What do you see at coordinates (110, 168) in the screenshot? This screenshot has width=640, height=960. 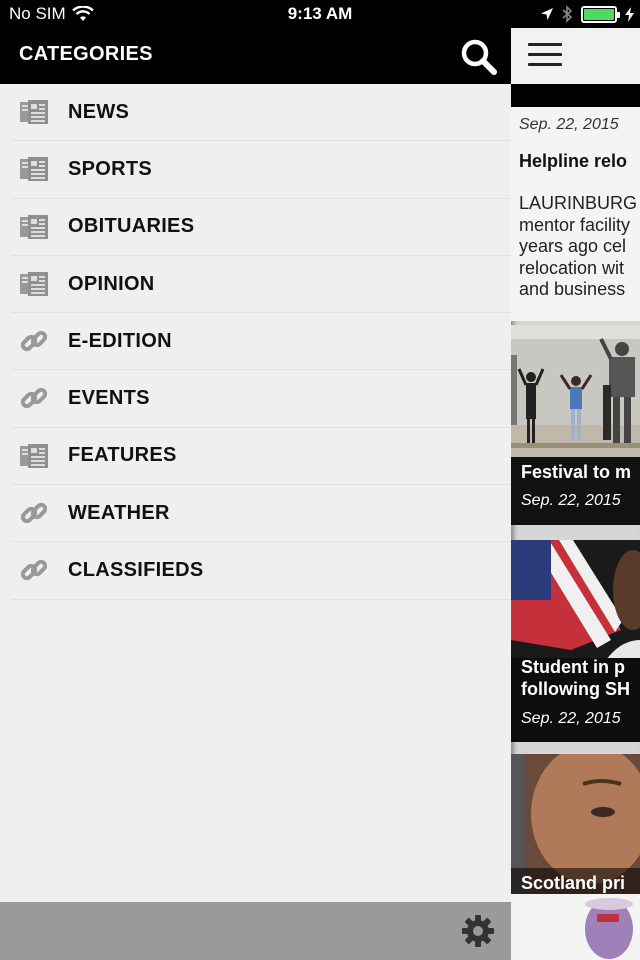 I see `category-label: SPORTS` at bounding box center [110, 168].